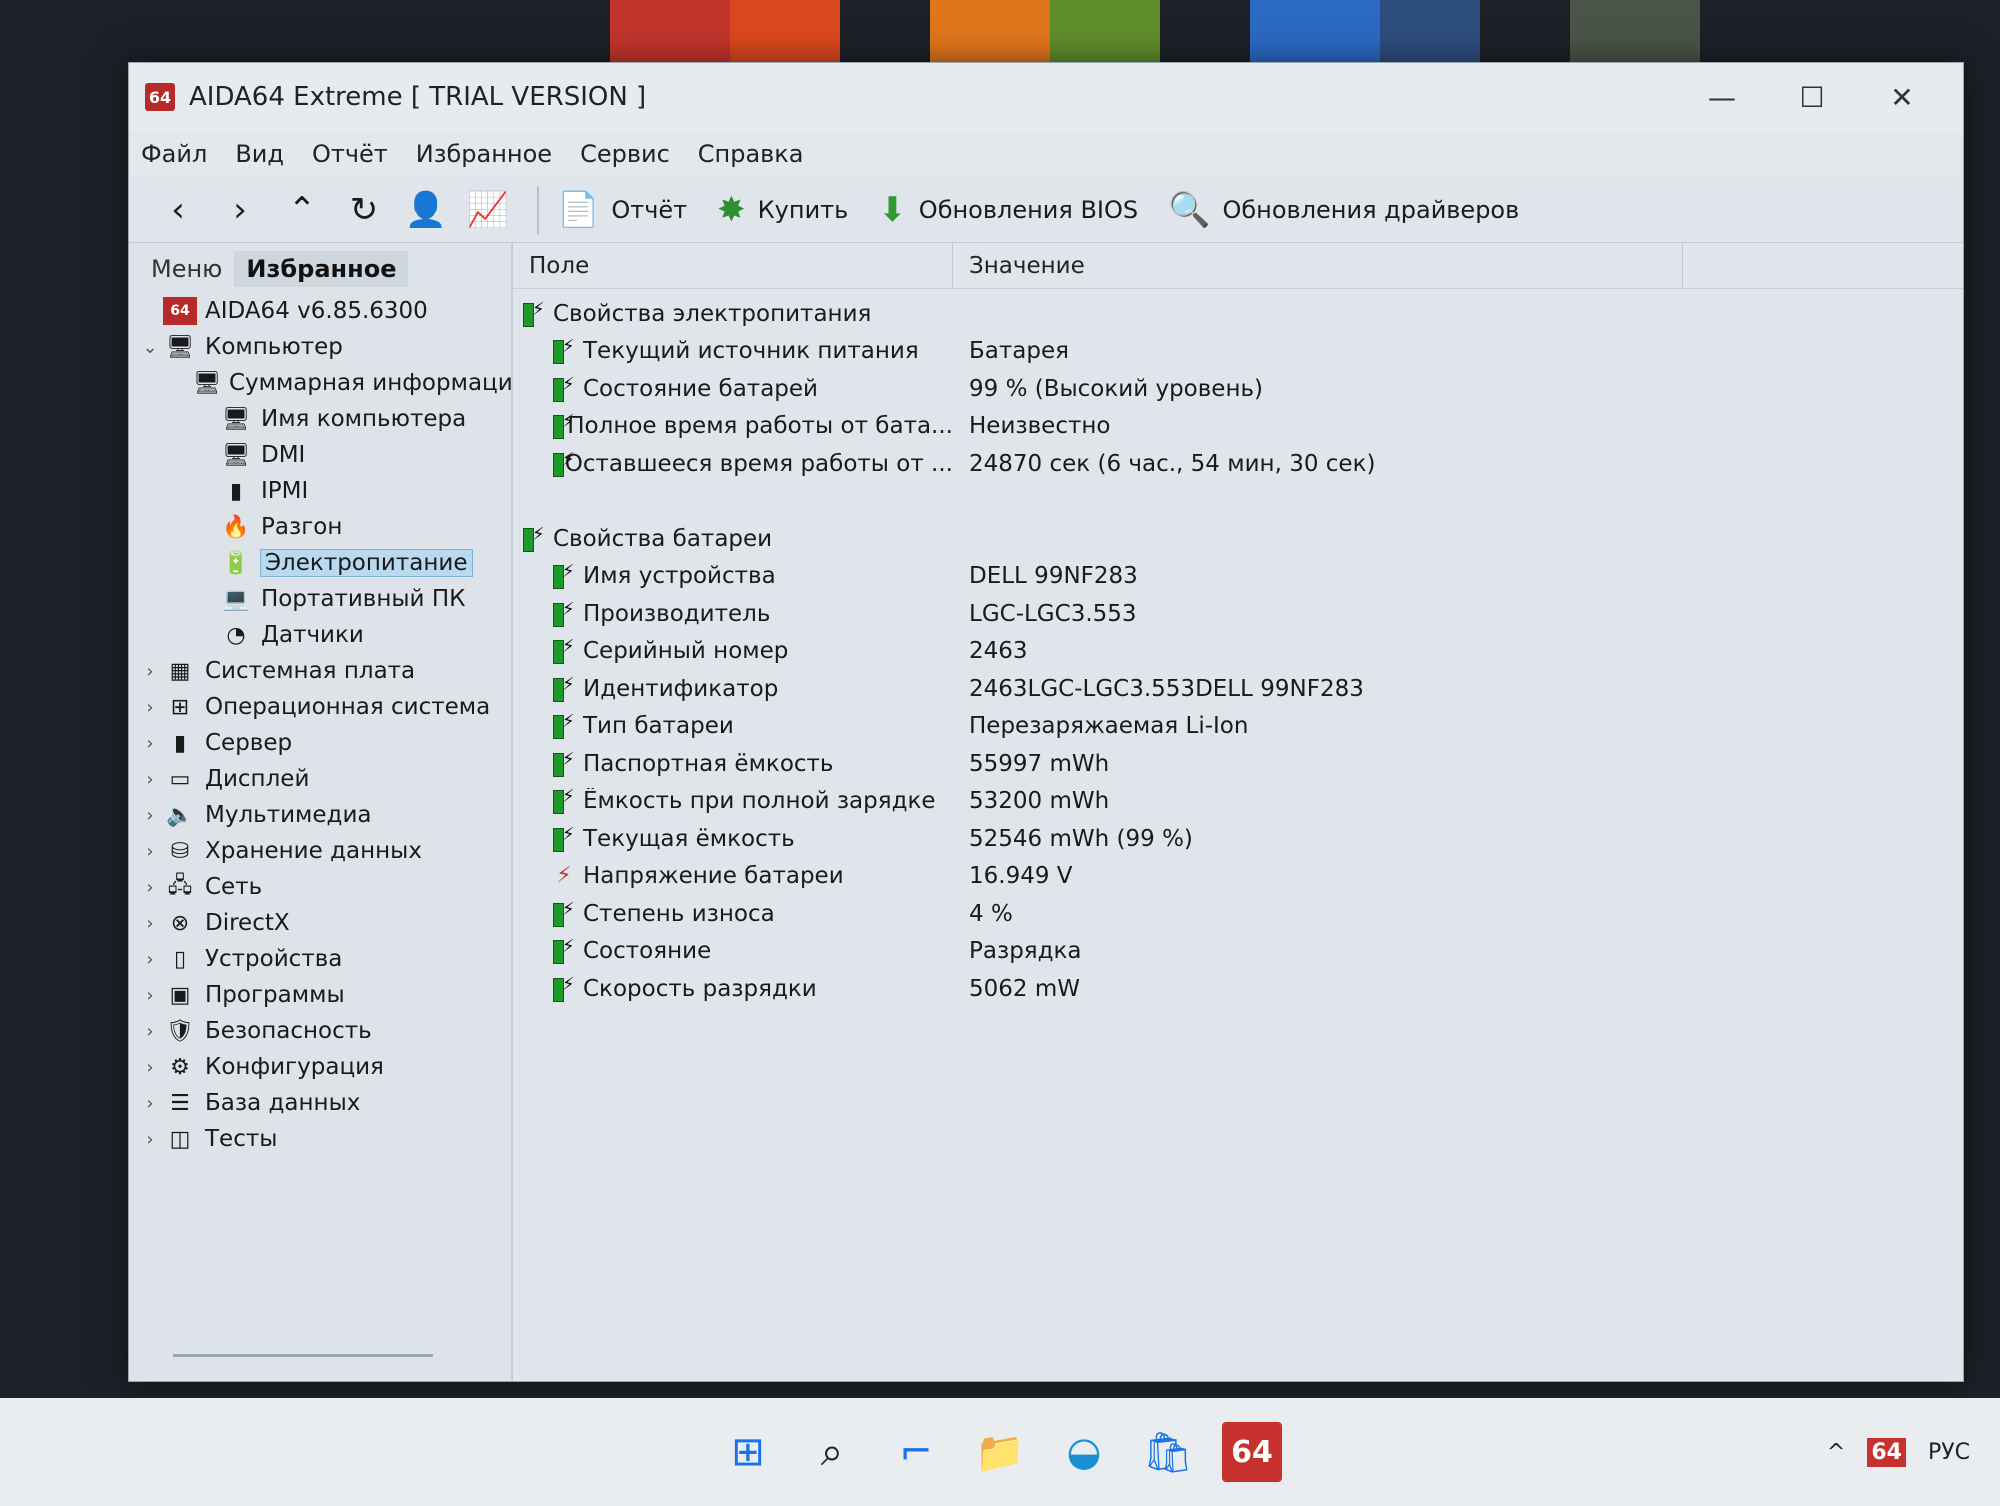 This screenshot has width=2000, height=1506. Describe the element at coordinates (622, 210) in the screenshot. I see `report-button: 📄 Отчёт` at that location.